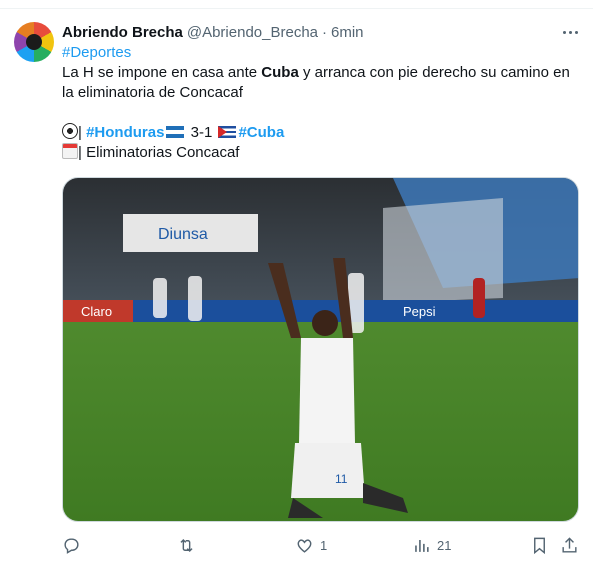 Image resolution: width=593 pixels, height=566 pixels. What do you see at coordinates (186, 545) in the screenshot?
I see `retweet-icon` at bounding box center [186, 545].